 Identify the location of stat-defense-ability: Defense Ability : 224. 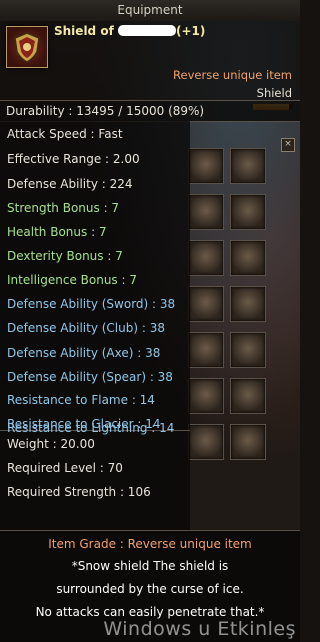
(70, 184).